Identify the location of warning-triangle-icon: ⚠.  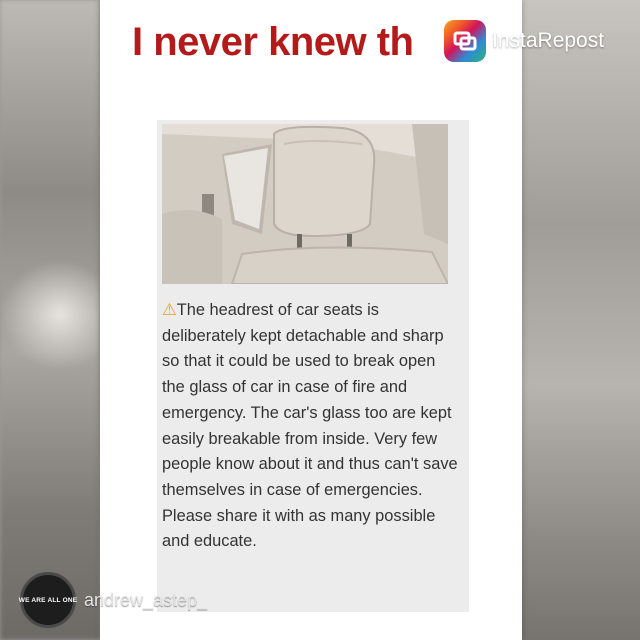
(169, 310).